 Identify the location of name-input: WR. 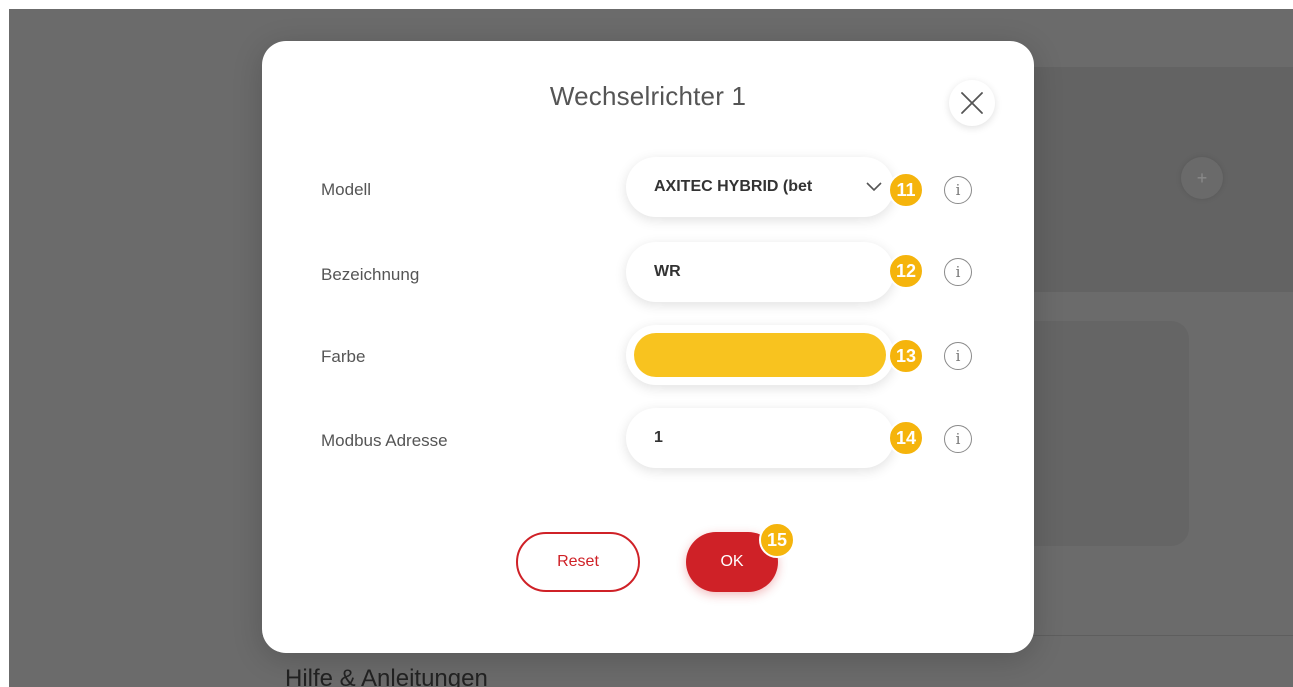
(760, 272).